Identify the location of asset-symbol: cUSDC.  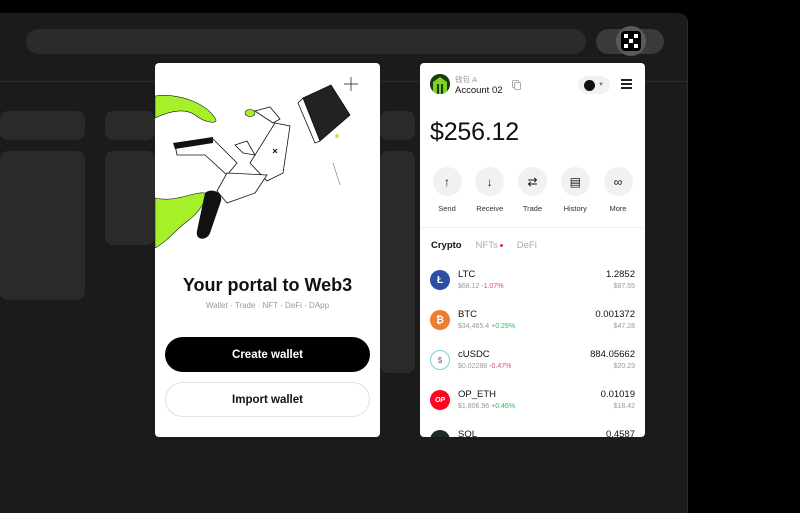
(474, 354).